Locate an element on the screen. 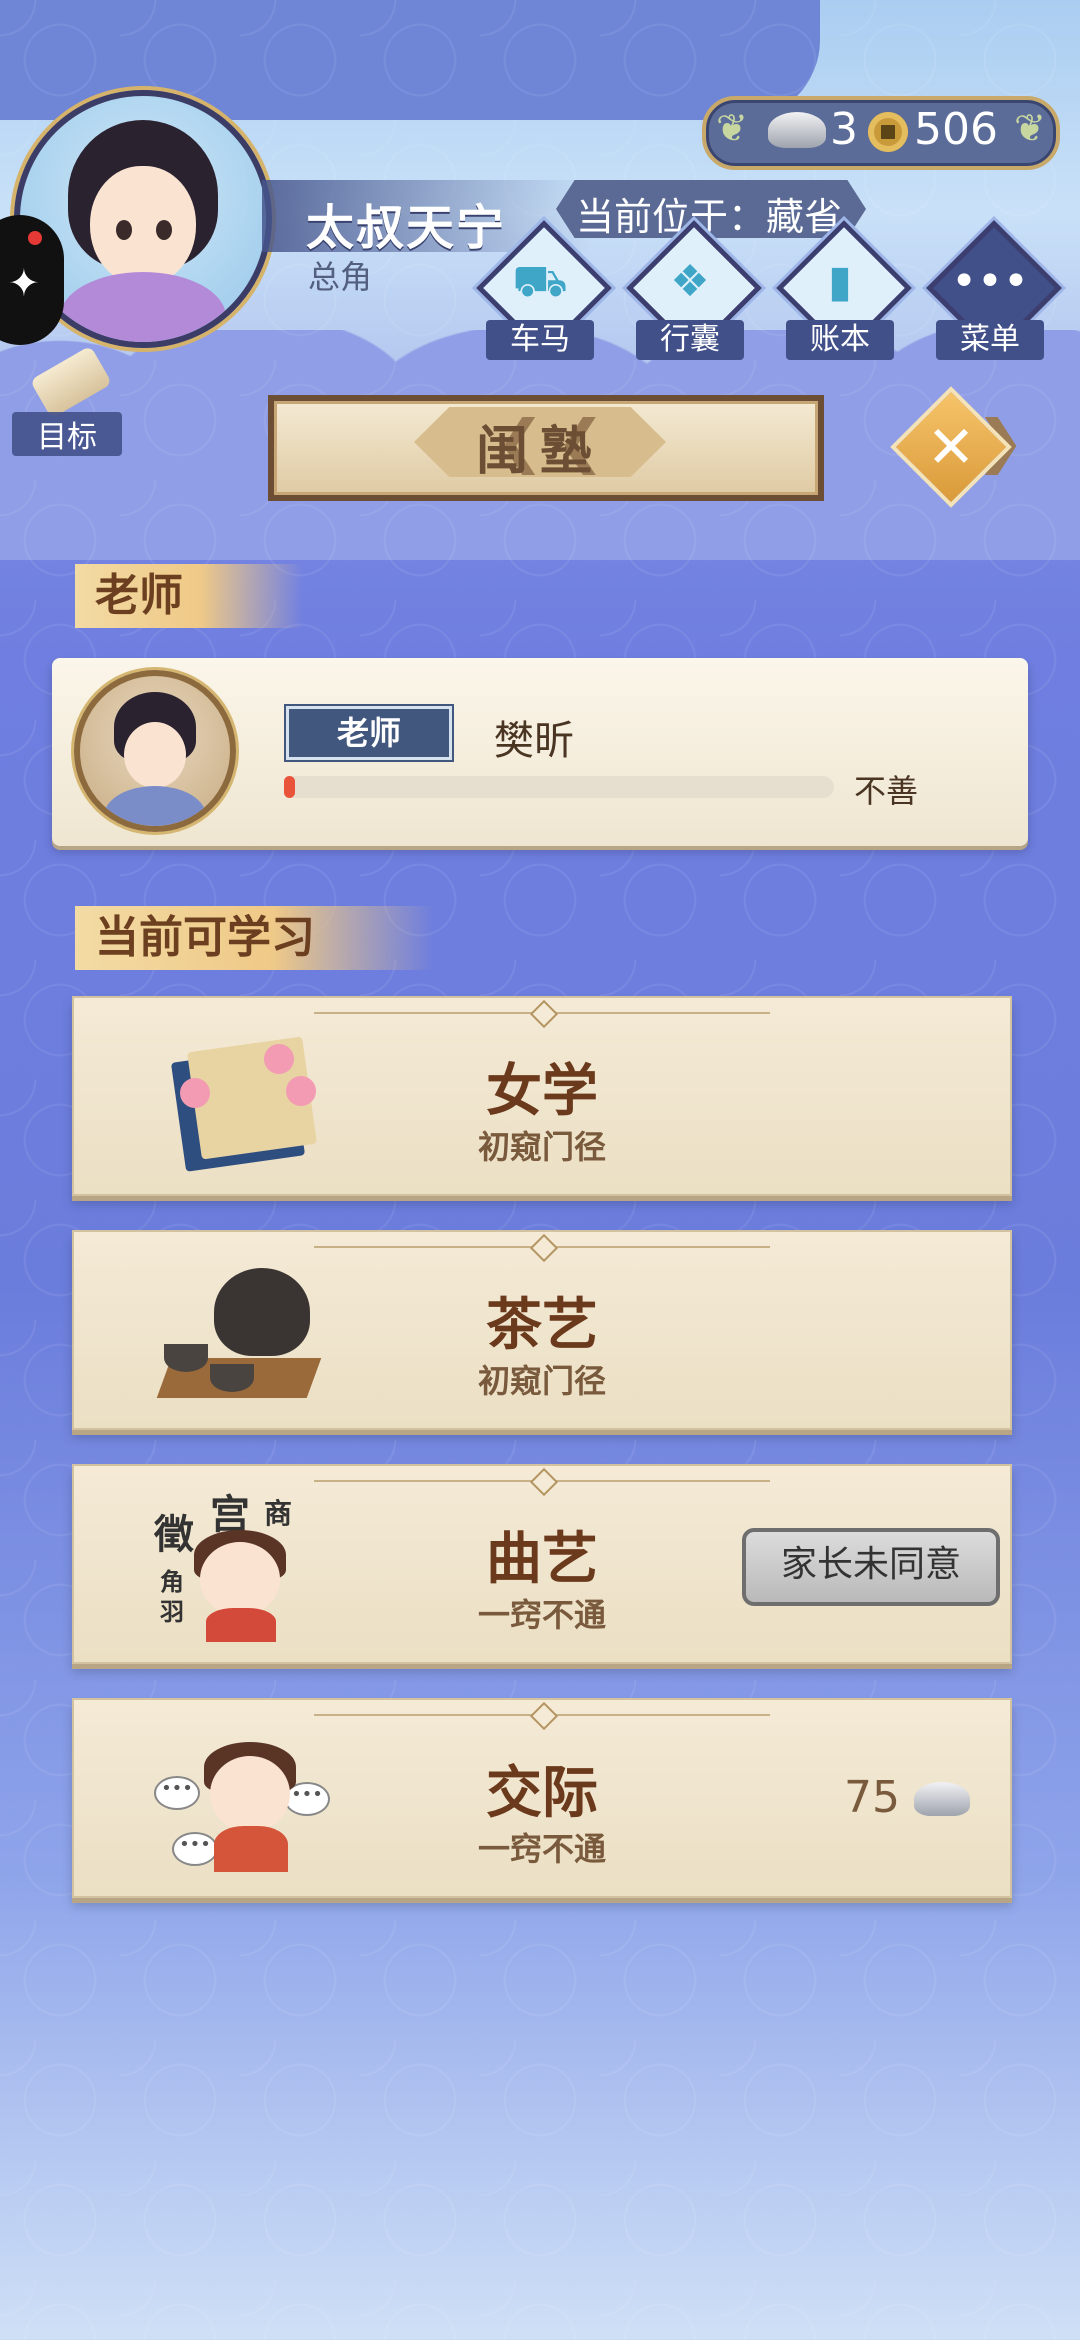  copper-count: 506 is located at coordinates (956, 129).